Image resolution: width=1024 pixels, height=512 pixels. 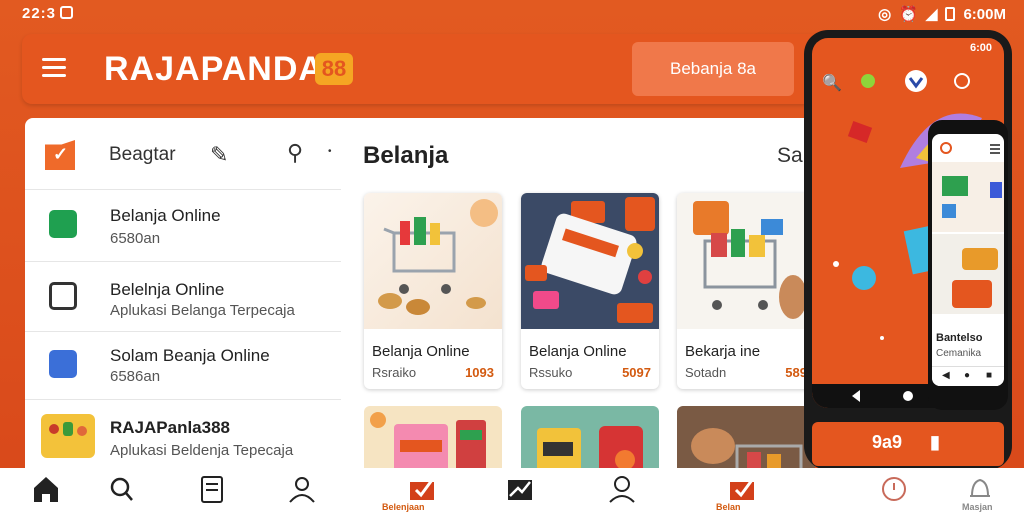 I want to click on shop-icon, so click(x=422, y=489).